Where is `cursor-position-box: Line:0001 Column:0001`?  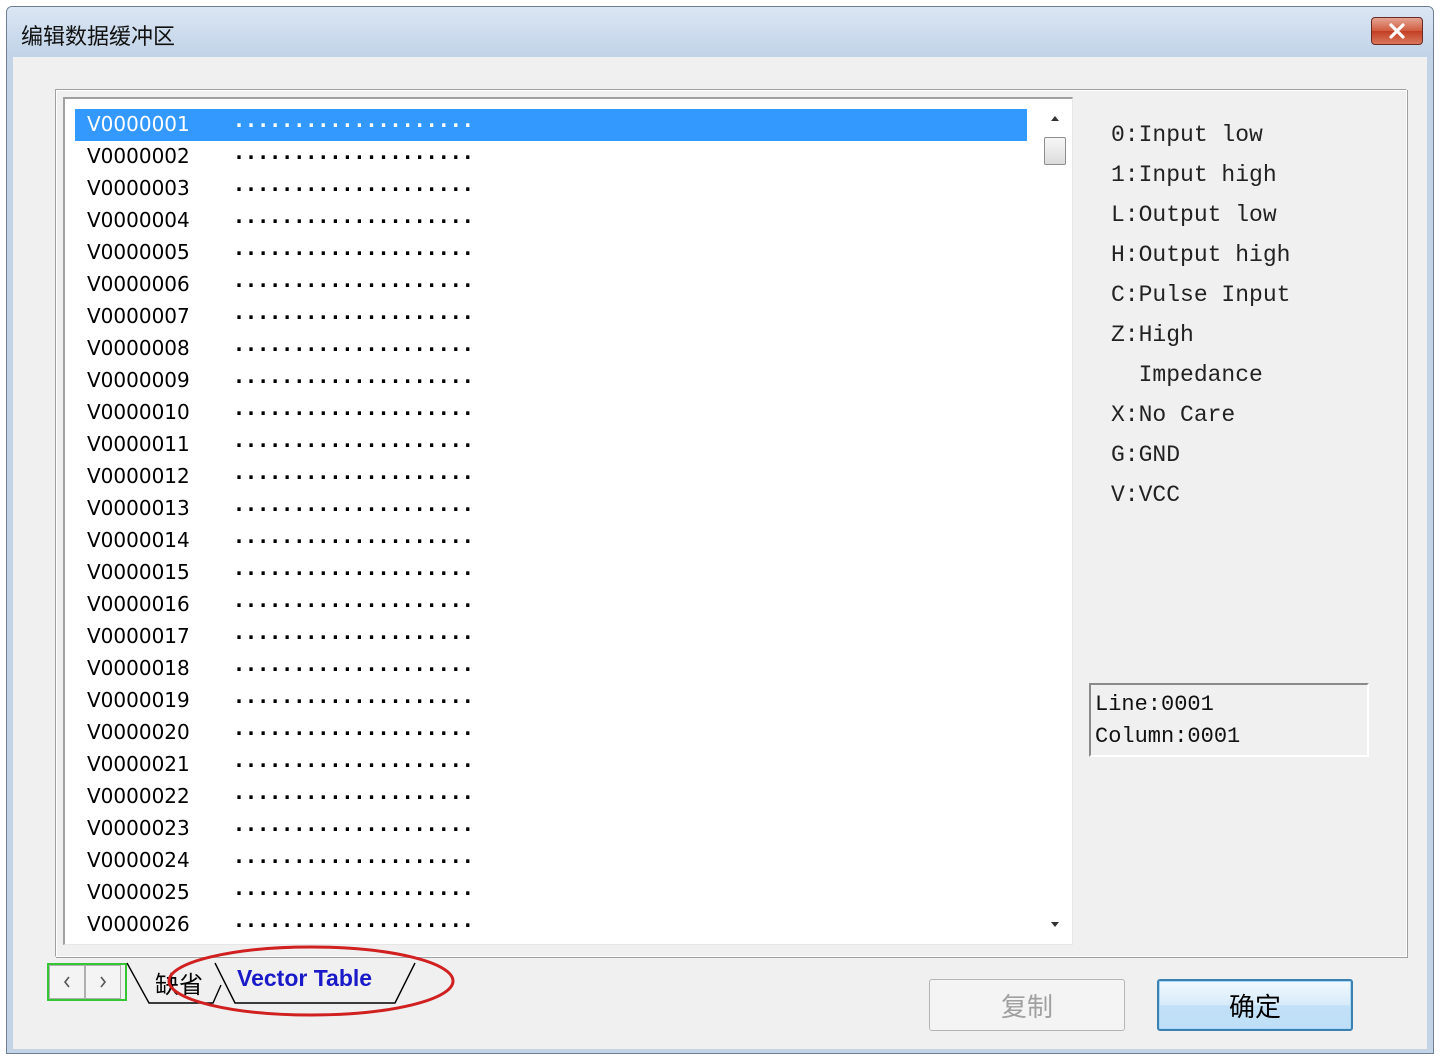
cursor-position-box: Line:0001 Column:0001 is located at coordinates (1229, 720).